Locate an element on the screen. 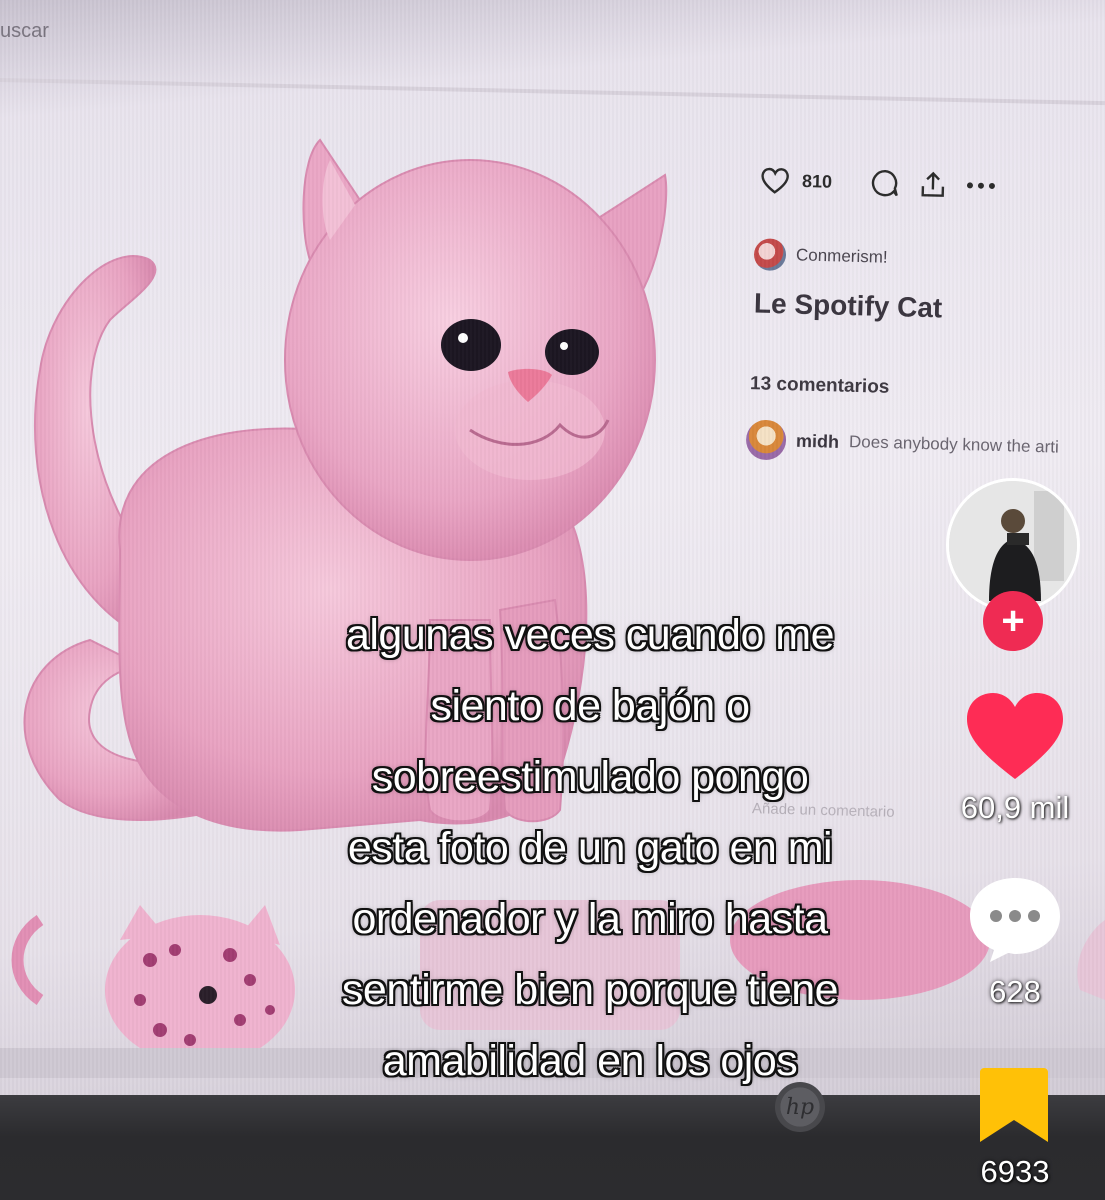  caption-line: algunas veces cuando me is located at coordinates (590, 635).